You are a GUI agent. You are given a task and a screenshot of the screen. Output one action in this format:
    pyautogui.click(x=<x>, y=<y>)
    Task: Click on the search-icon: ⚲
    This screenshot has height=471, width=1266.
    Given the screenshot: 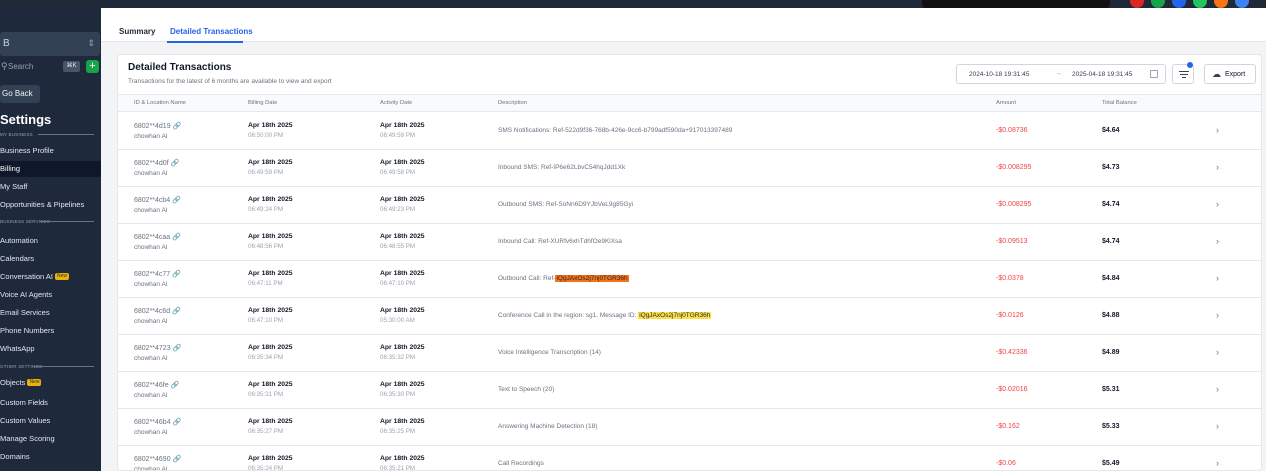 What is the action you would take?
    pyautogui.click(x=4, y=66)
    